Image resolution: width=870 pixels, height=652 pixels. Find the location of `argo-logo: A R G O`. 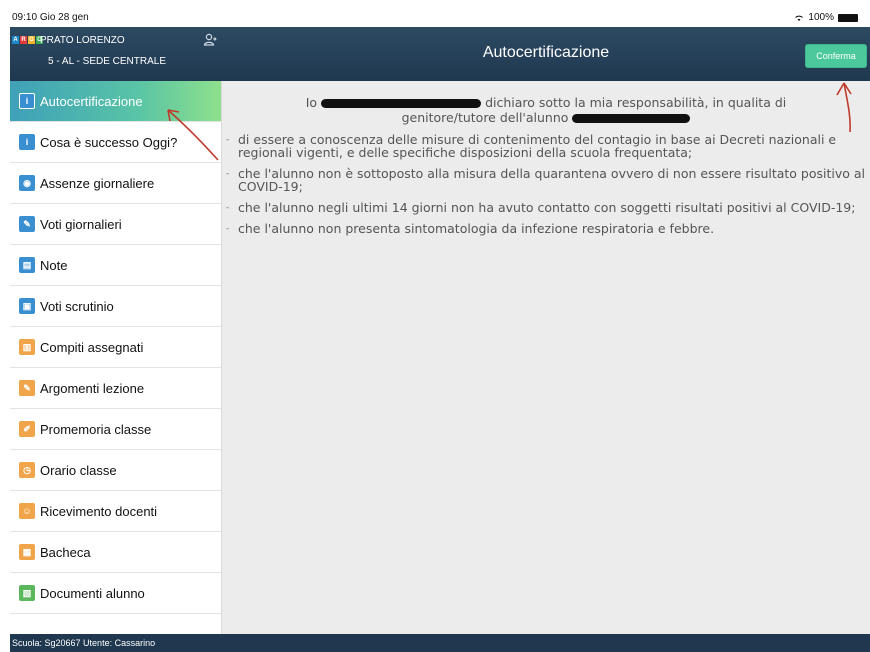

argo-logo: A R G O is located at coordinates (27, 40).